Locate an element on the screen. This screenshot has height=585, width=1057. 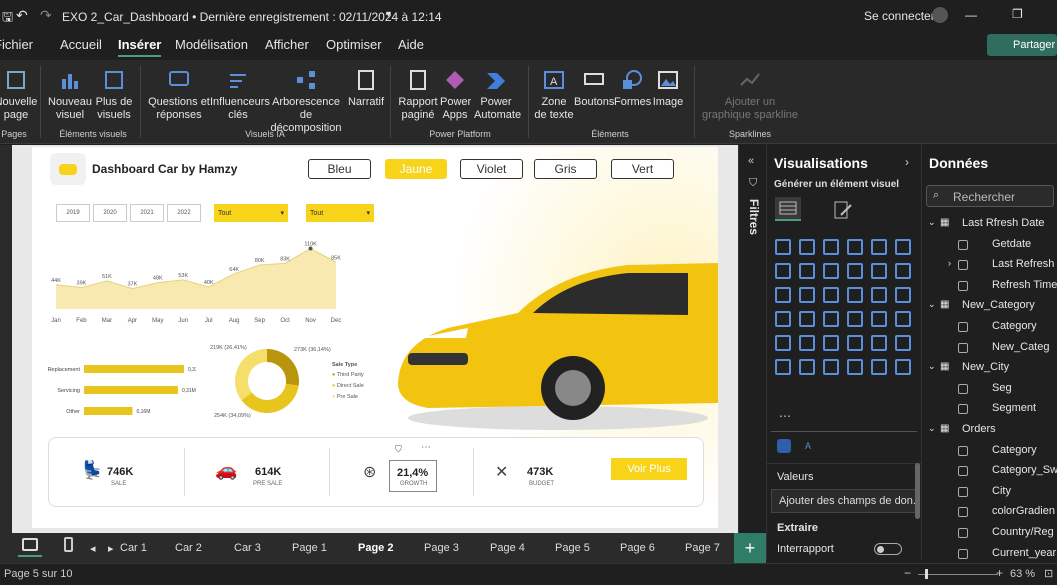
format-visual-tab is located at coordinates (843, 210).